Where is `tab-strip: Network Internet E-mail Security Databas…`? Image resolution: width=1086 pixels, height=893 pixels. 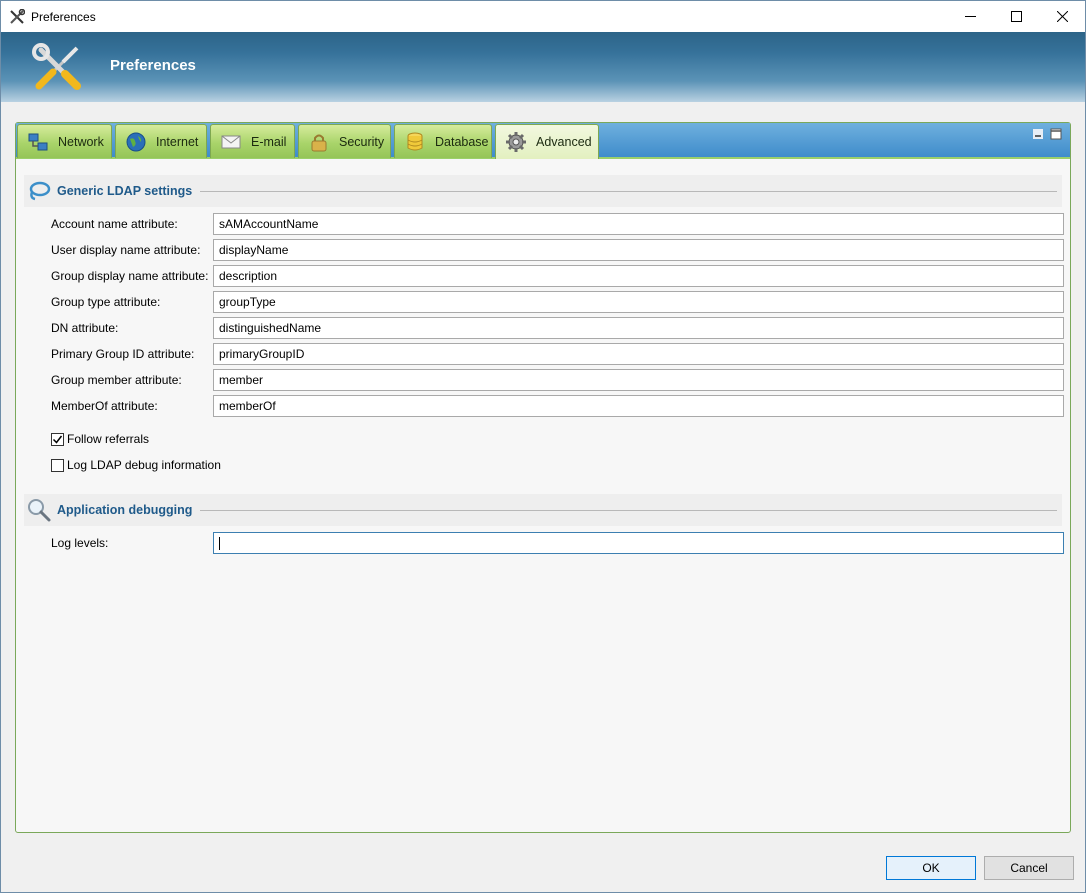 tab-strip: Network Internet E-mail Security Databas… is located at coordinates (543, 141).